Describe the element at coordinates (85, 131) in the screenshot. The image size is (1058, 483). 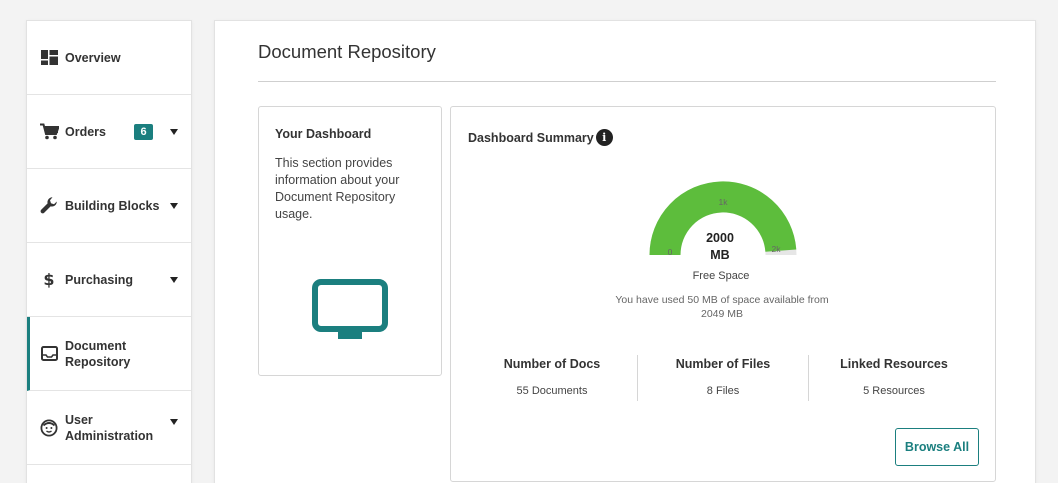
I see `sidebar-item-label: Orders` at that location.